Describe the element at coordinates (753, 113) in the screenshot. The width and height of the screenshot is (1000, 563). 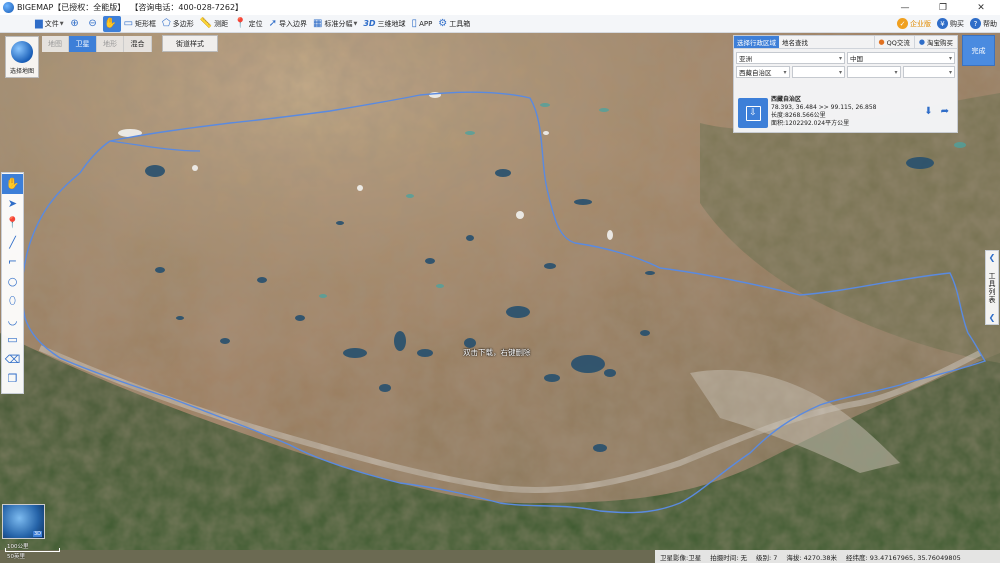
I see `region-download-icon: ⇩` at that location.